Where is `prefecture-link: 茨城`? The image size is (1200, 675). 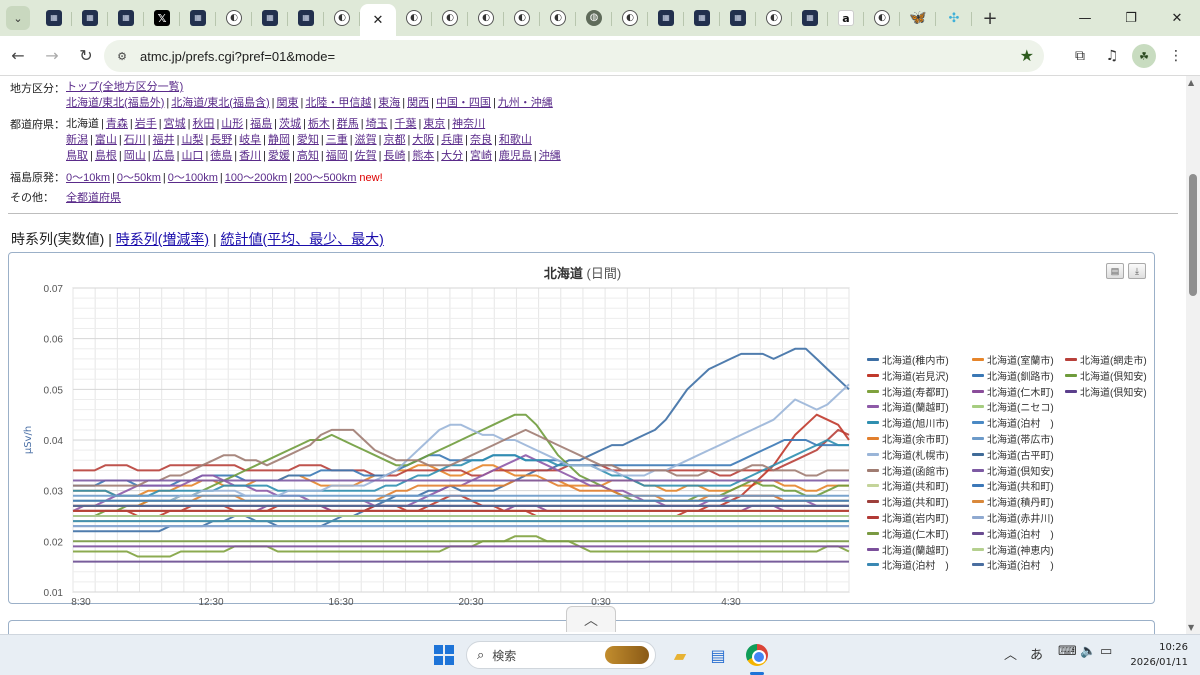
prefecture-link: 茨城 is located at coordinates (290, 124).